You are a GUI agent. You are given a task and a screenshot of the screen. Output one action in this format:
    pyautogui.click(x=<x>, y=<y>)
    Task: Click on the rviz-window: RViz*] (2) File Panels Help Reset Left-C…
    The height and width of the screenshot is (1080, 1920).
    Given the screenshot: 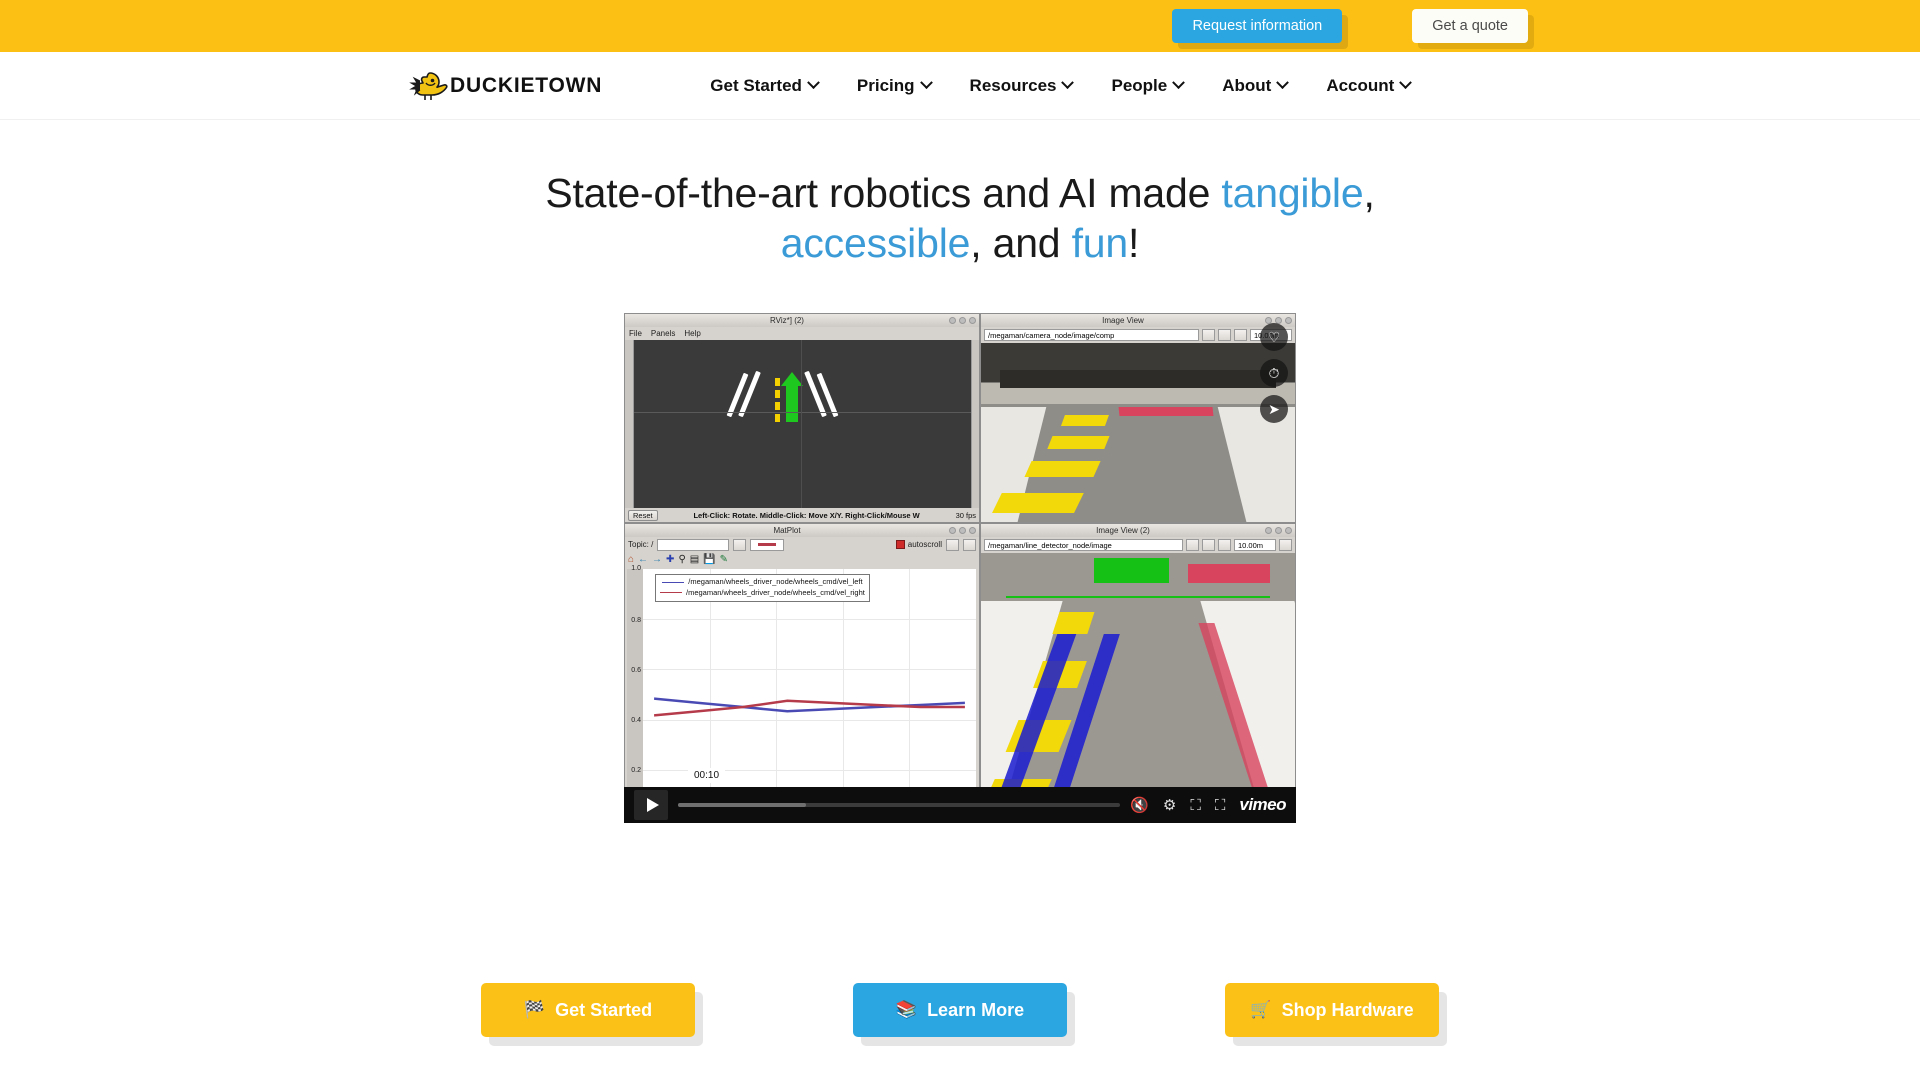 What is the action you would take?
    pyautogui.click(x=802, y=418)
    